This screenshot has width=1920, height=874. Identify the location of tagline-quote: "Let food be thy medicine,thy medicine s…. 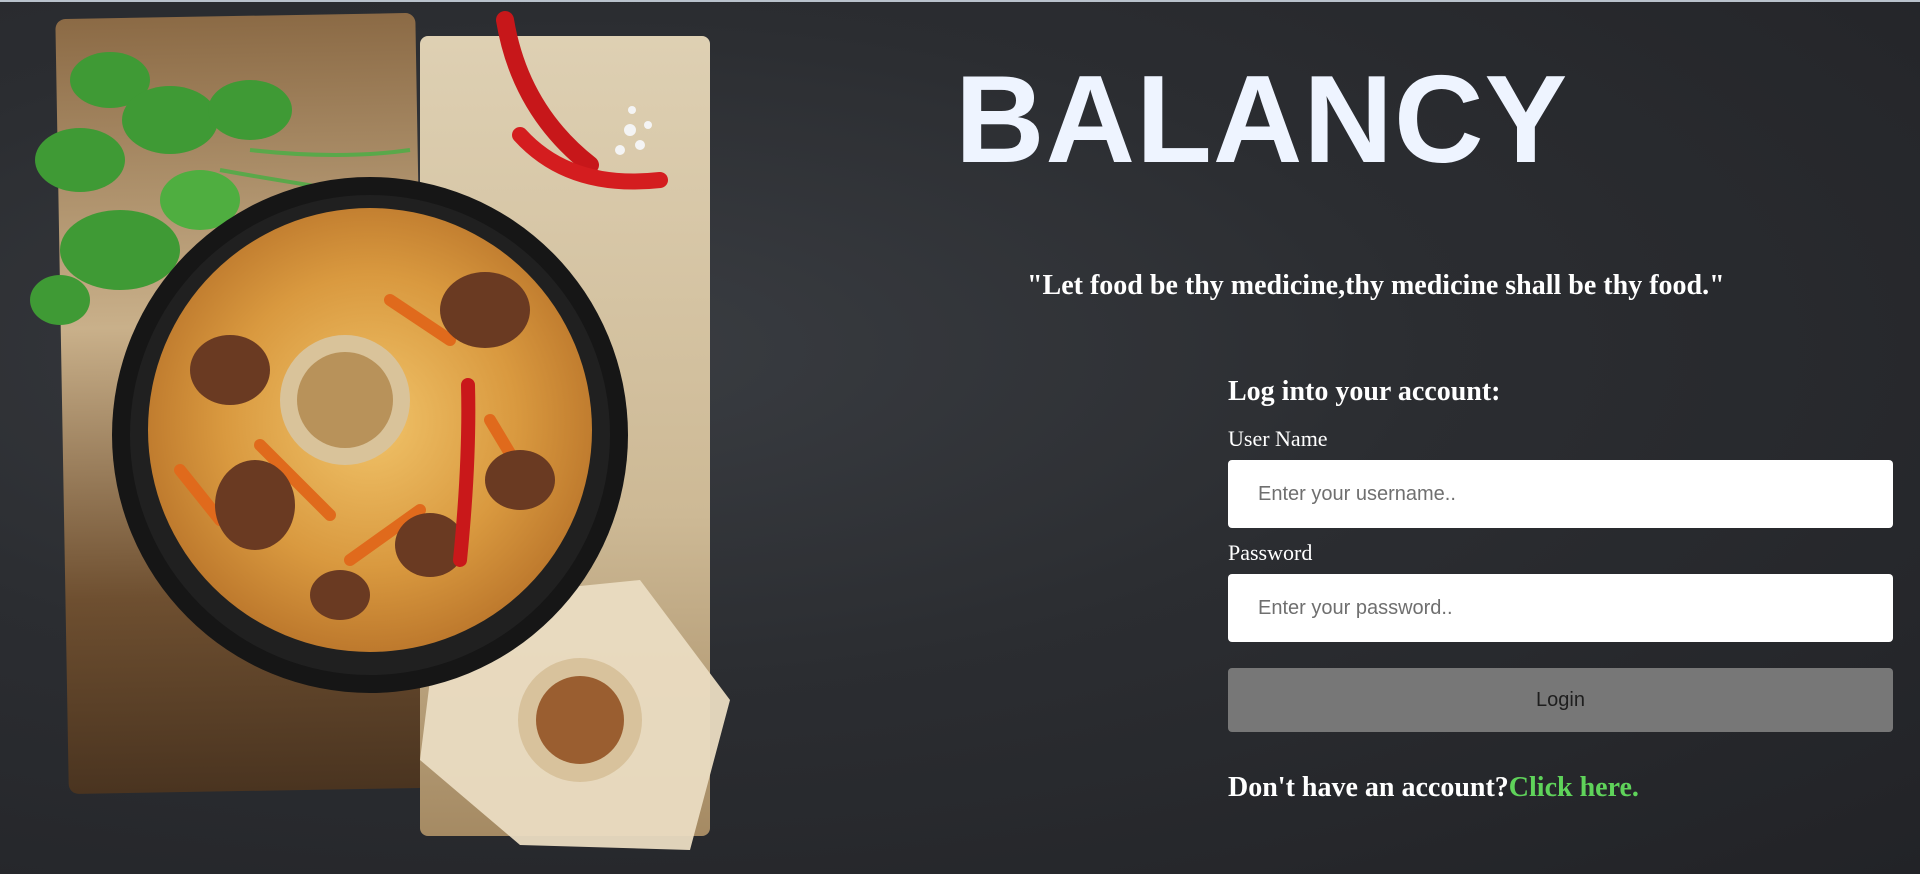
(1376, 285).